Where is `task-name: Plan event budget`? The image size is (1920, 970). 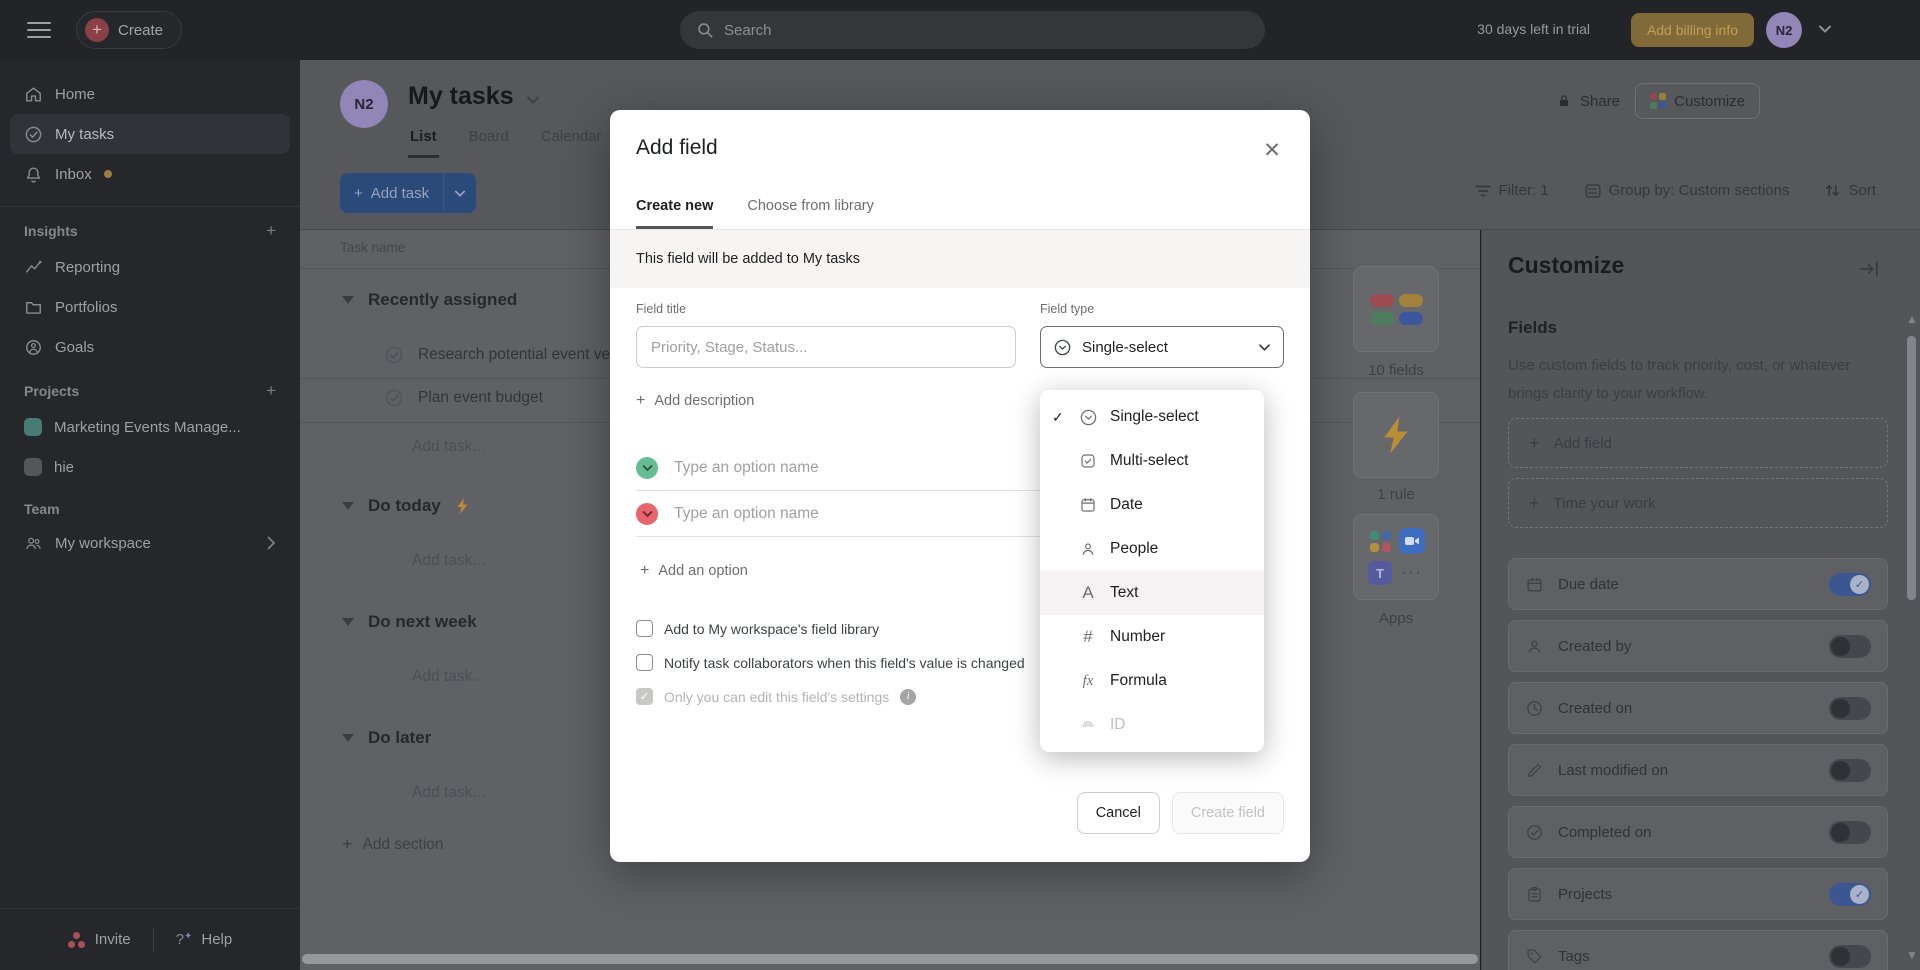 task-name: Plan event budget is located at coordinates (480, 398).